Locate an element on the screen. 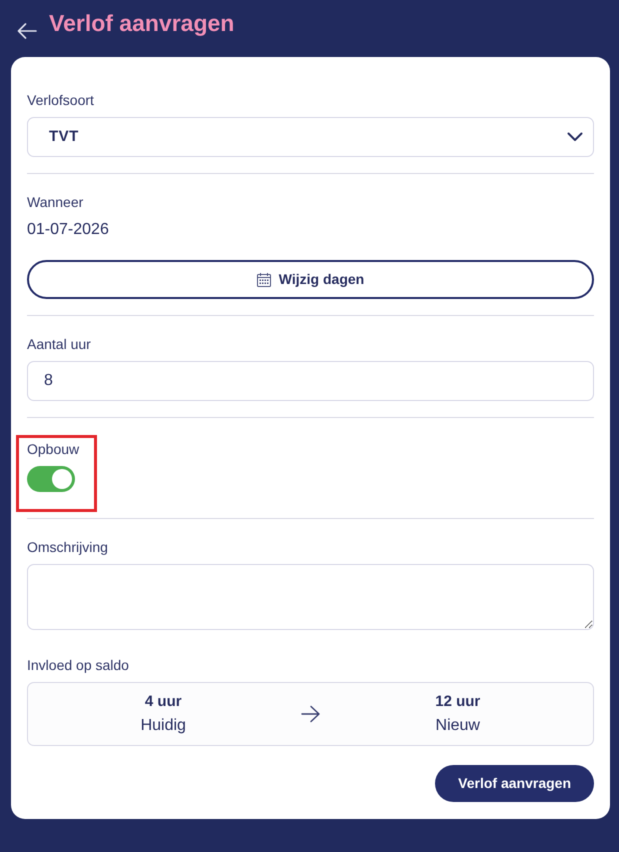 The height and width of the screenshot is (852, 619). field-label: Verlofsoort is located at coordinates (61, 100).